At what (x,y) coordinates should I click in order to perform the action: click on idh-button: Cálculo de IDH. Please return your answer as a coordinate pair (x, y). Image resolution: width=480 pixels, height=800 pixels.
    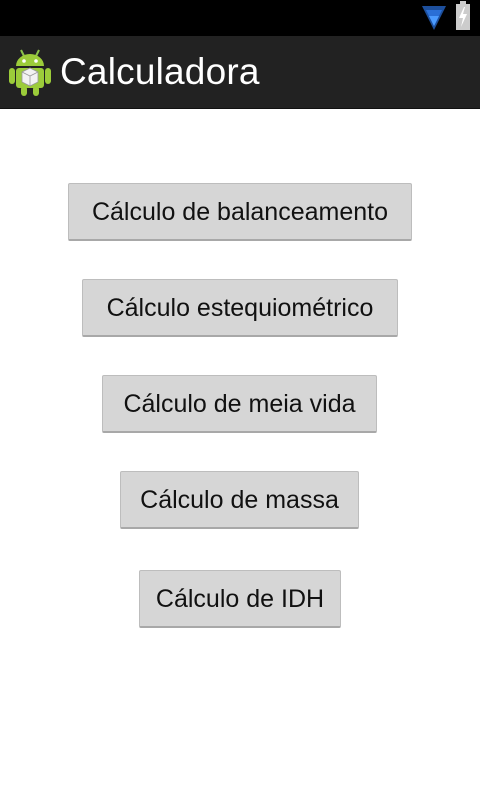
    Looking at the image, I should click on (240, 599).